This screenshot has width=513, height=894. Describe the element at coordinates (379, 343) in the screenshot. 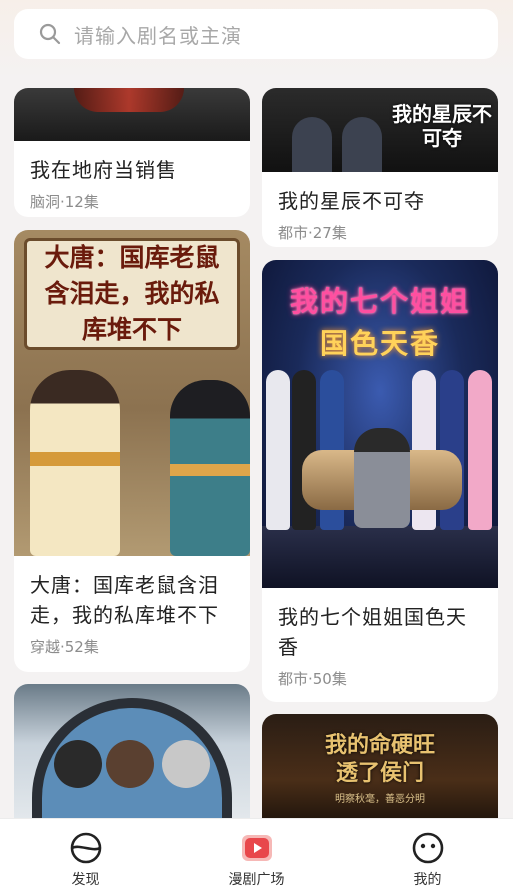

I see `cover-subtitle: 国色天香` at that location.